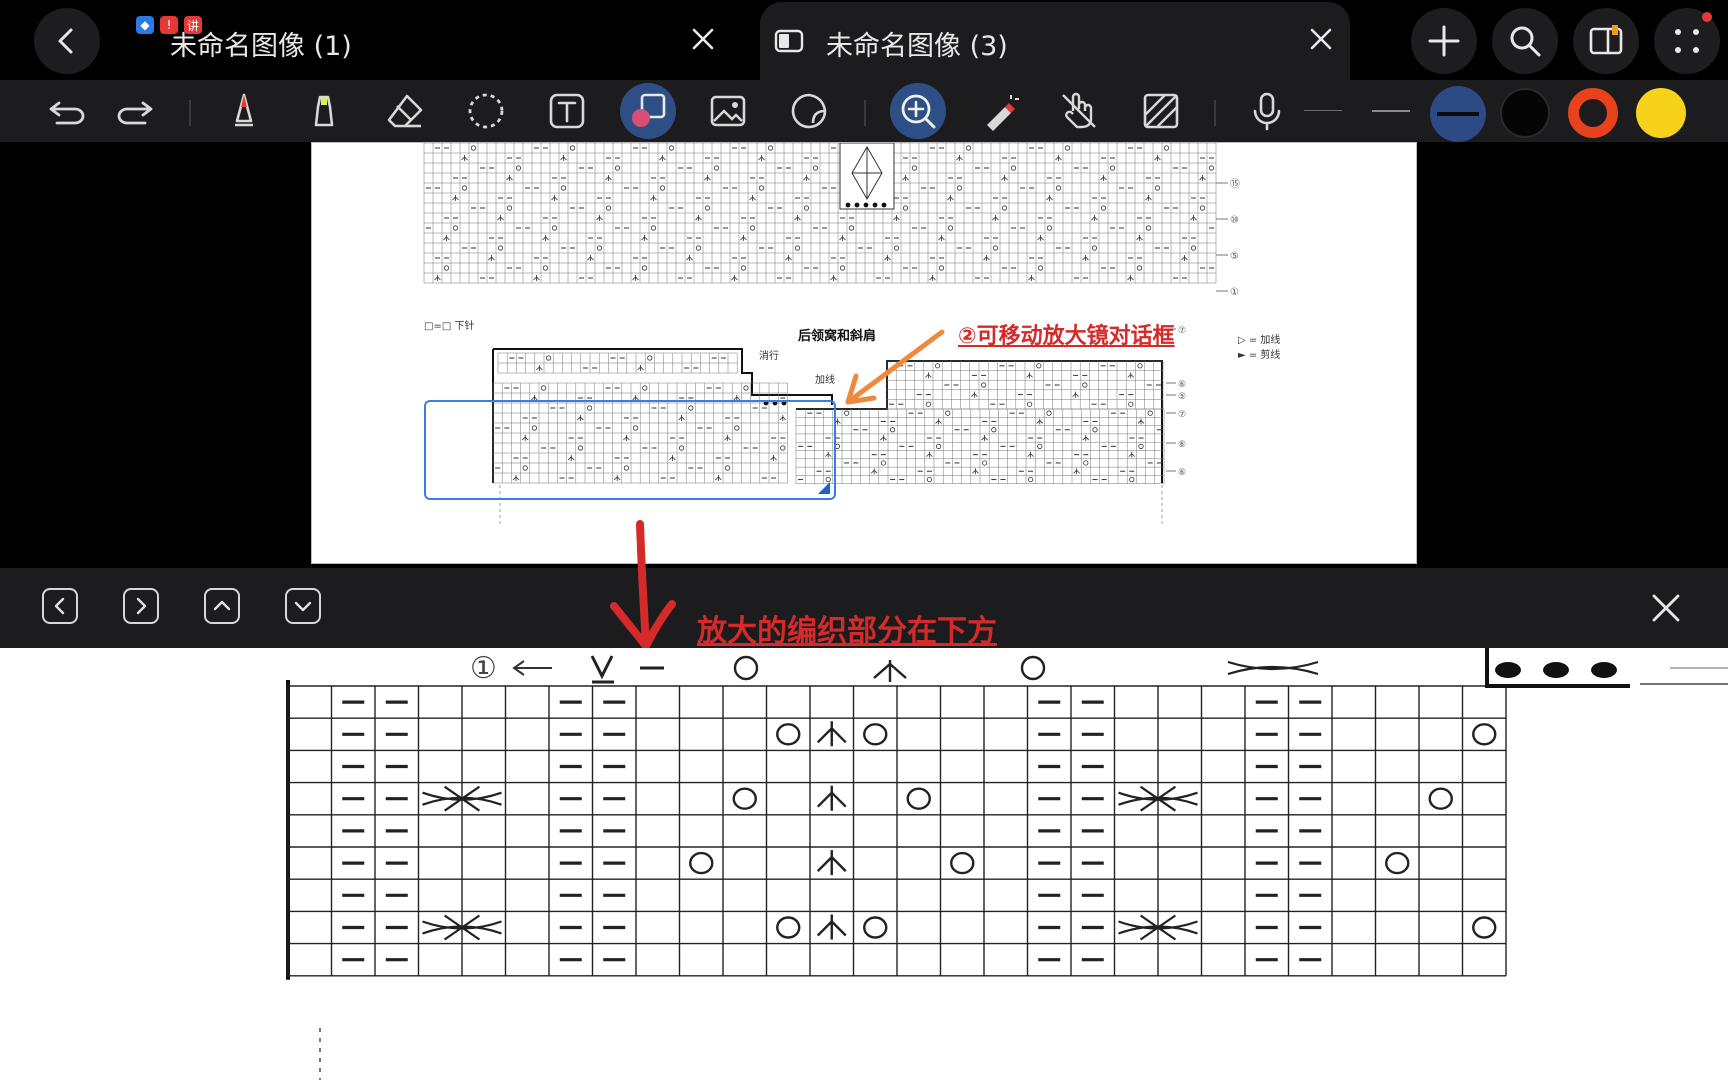 This screenshot has height=1080, width=1728. What do you see at coordinates (1267, 111) in the screenshot?
I see `microphone-button` at bounding box center [1267, 111].